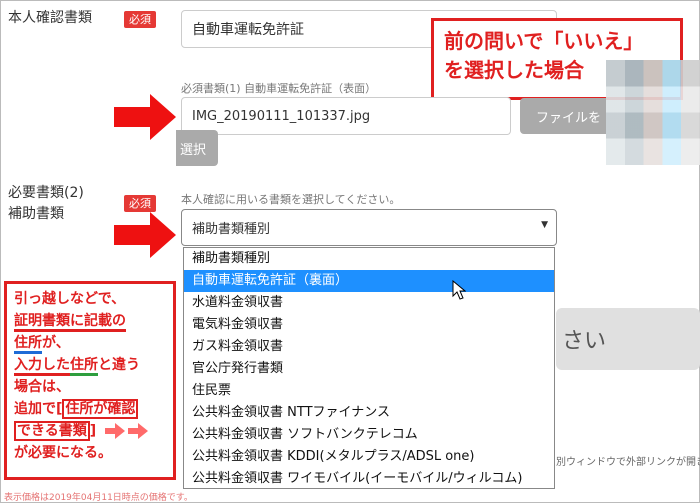 The width and height of the screenshot is (700, 503). I want to click on submit-button-partial: さい, so click(628, 339).